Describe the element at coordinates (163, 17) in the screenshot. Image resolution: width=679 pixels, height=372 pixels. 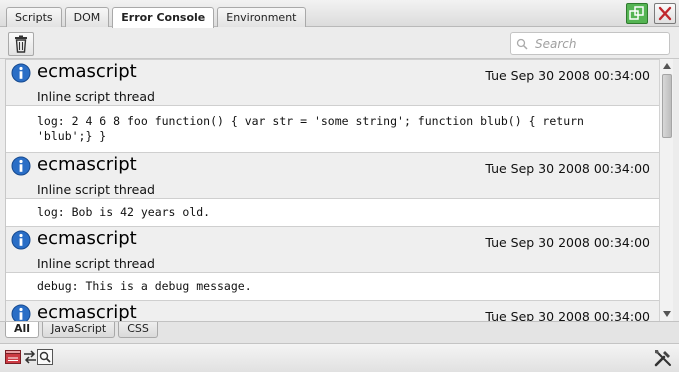
I see `tab-error-console: Error Console` at that location.